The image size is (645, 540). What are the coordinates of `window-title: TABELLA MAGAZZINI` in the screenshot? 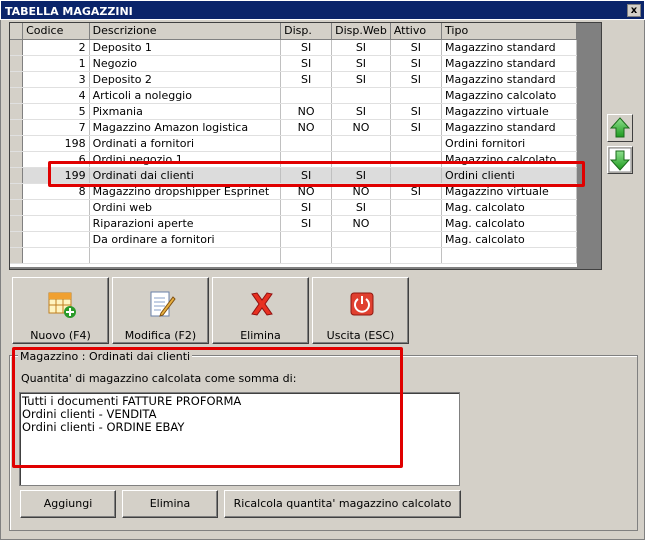 It's located at (69, 11).